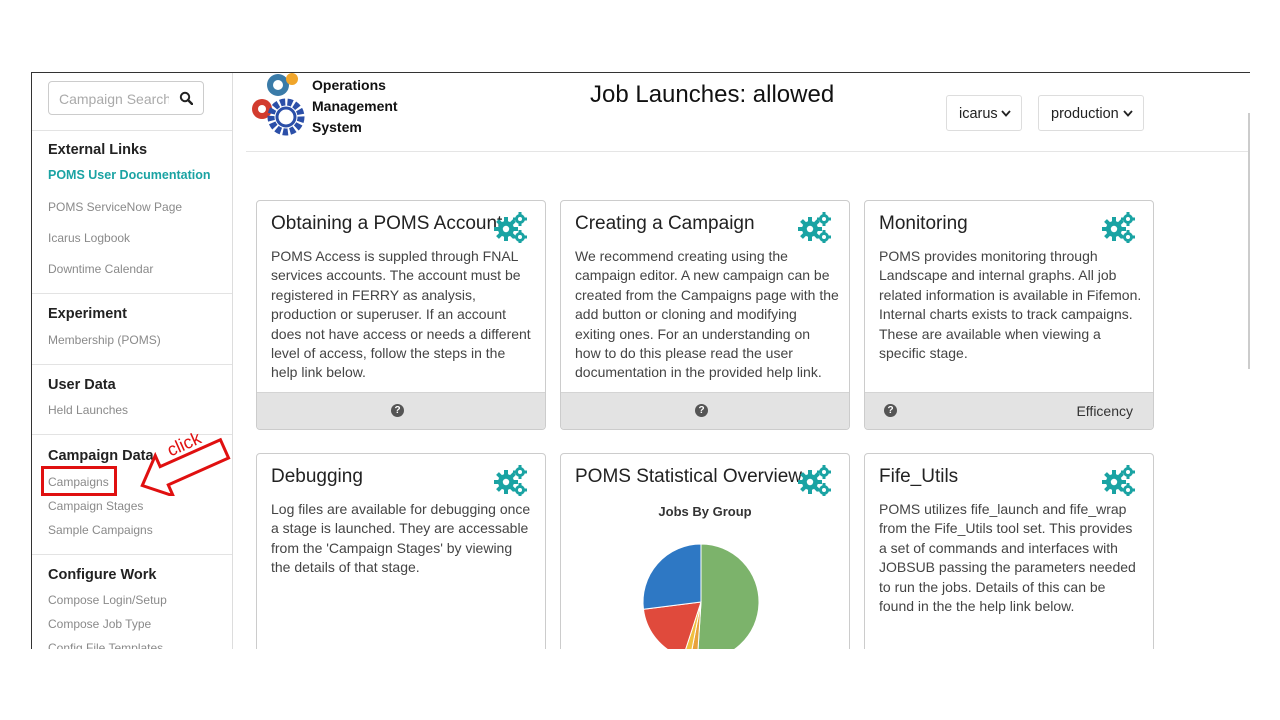 This screenshot has height=720, width=1280. What do you see at coordinates (99, 624) in the screenshot?
I see `link-compose-job-type: Compose Job Type` at bounding box center [99, 624].